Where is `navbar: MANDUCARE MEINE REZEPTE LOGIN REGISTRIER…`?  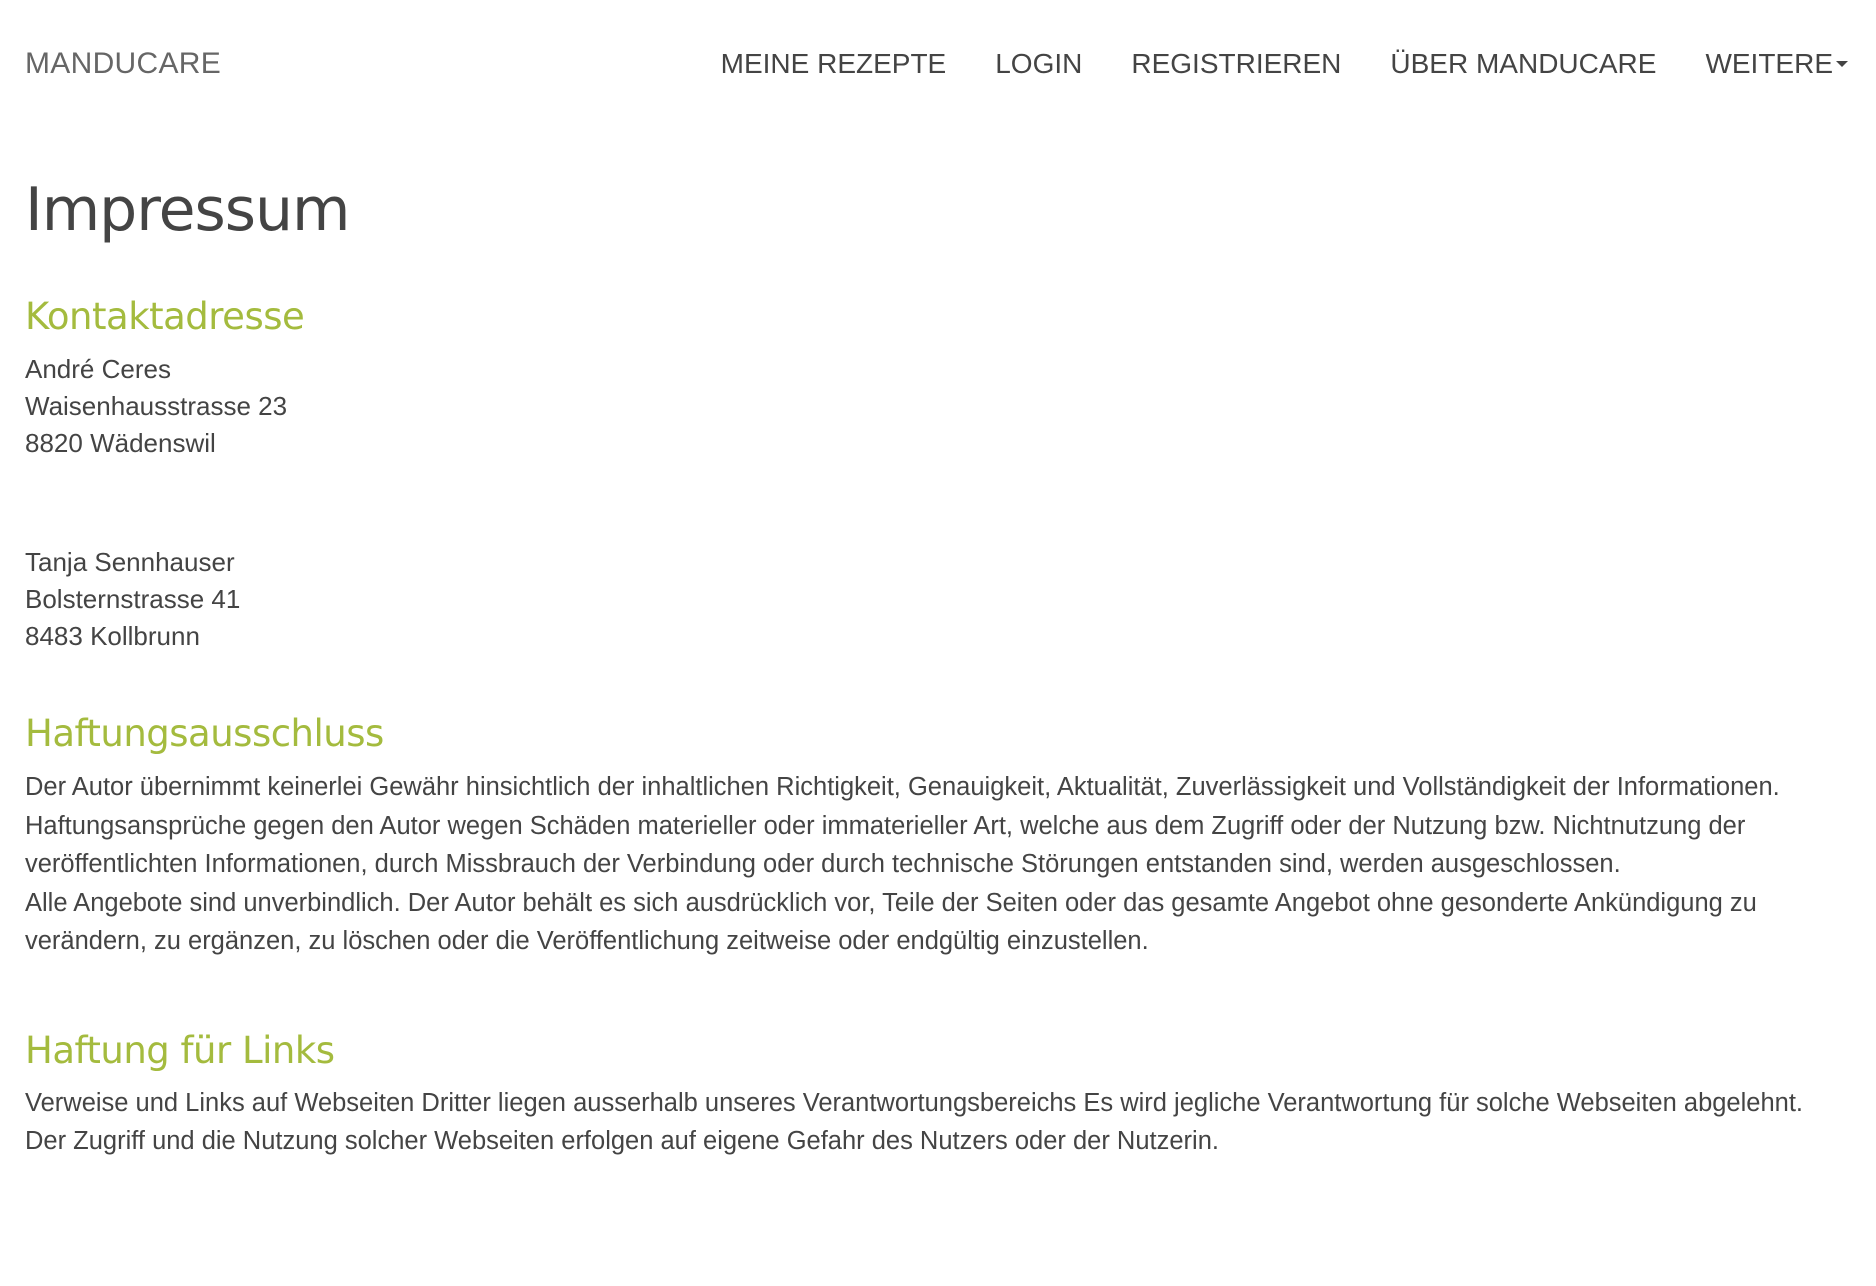
navbar: MANDUCARE MEINE REZEPTE LOGIN REGISTRIER… is located at coordinates (938, 64).